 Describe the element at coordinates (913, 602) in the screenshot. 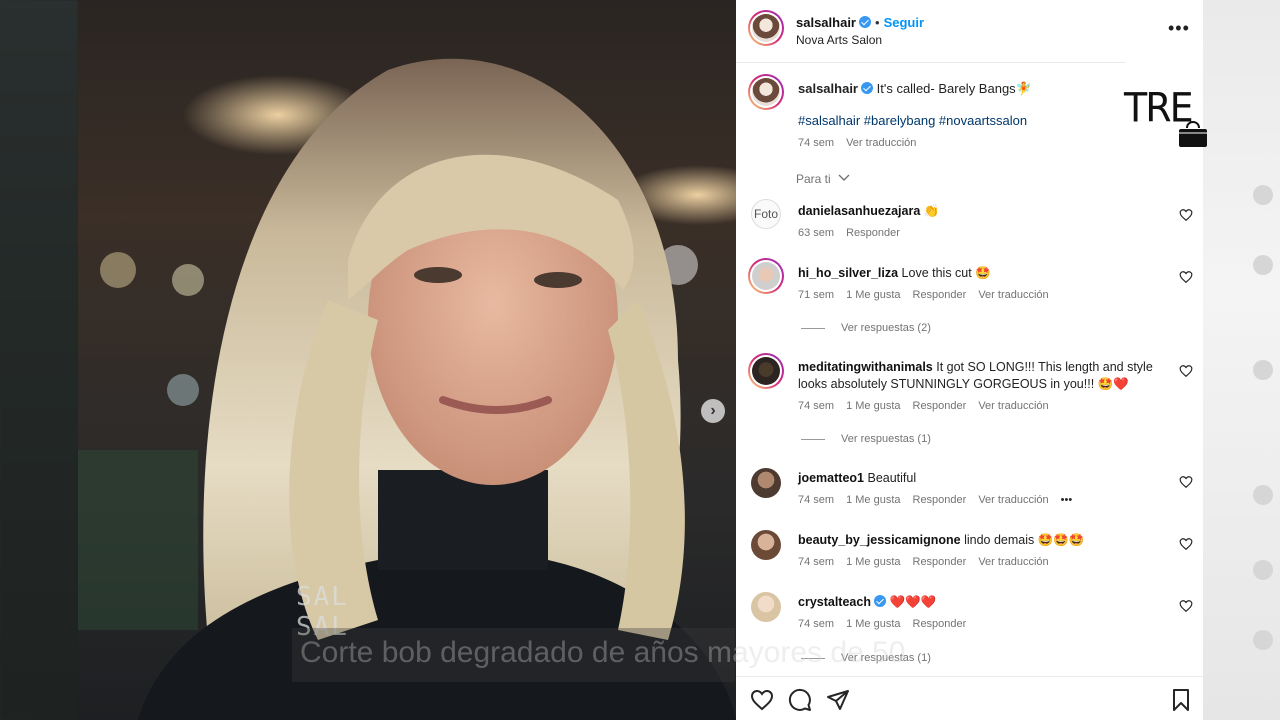

I see `comment-emoji: ❤️❤️❤️` at that location.